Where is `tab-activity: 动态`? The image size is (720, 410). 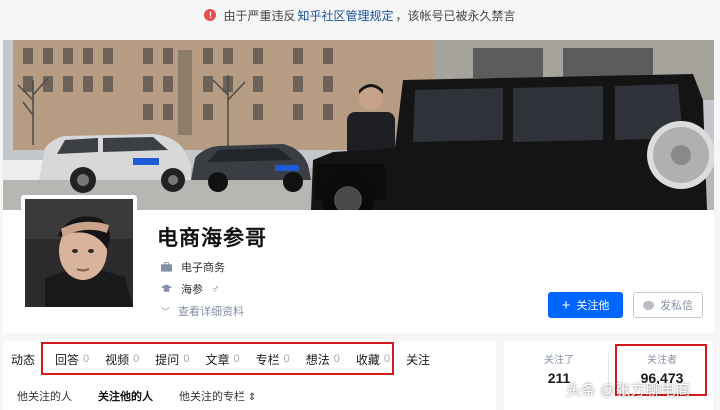
tab-activity: 动态 is located at coordinates (25, 359).